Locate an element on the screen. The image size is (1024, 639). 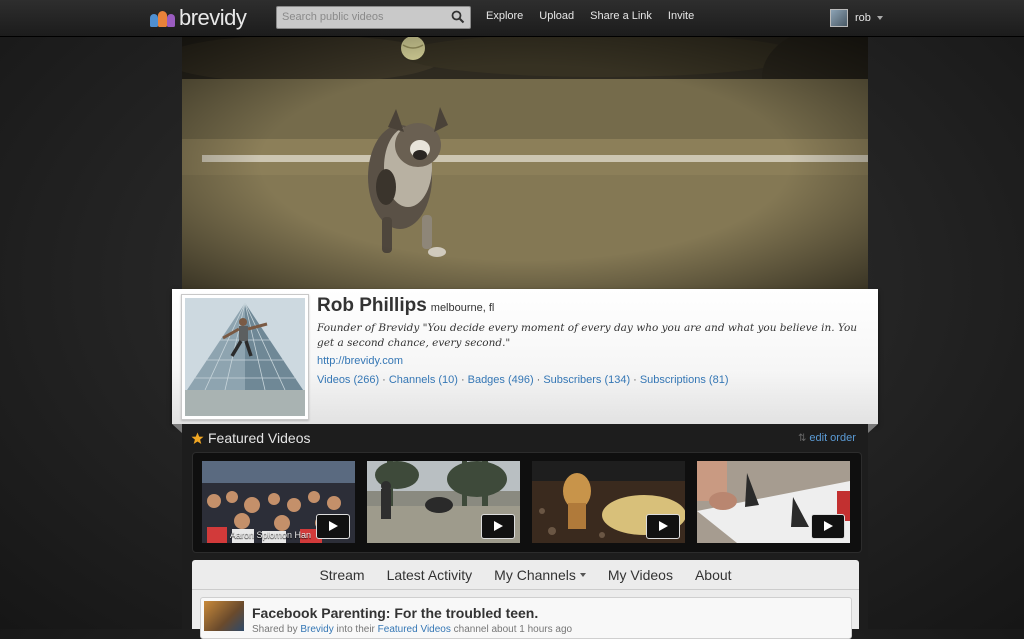
stat-badges-link: Badges (496) is located at coordinates (501, 380).